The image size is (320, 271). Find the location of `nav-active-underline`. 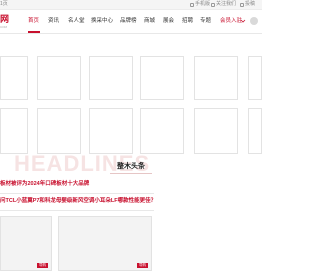

nav-active-underline is located at coordinates (34, 32).